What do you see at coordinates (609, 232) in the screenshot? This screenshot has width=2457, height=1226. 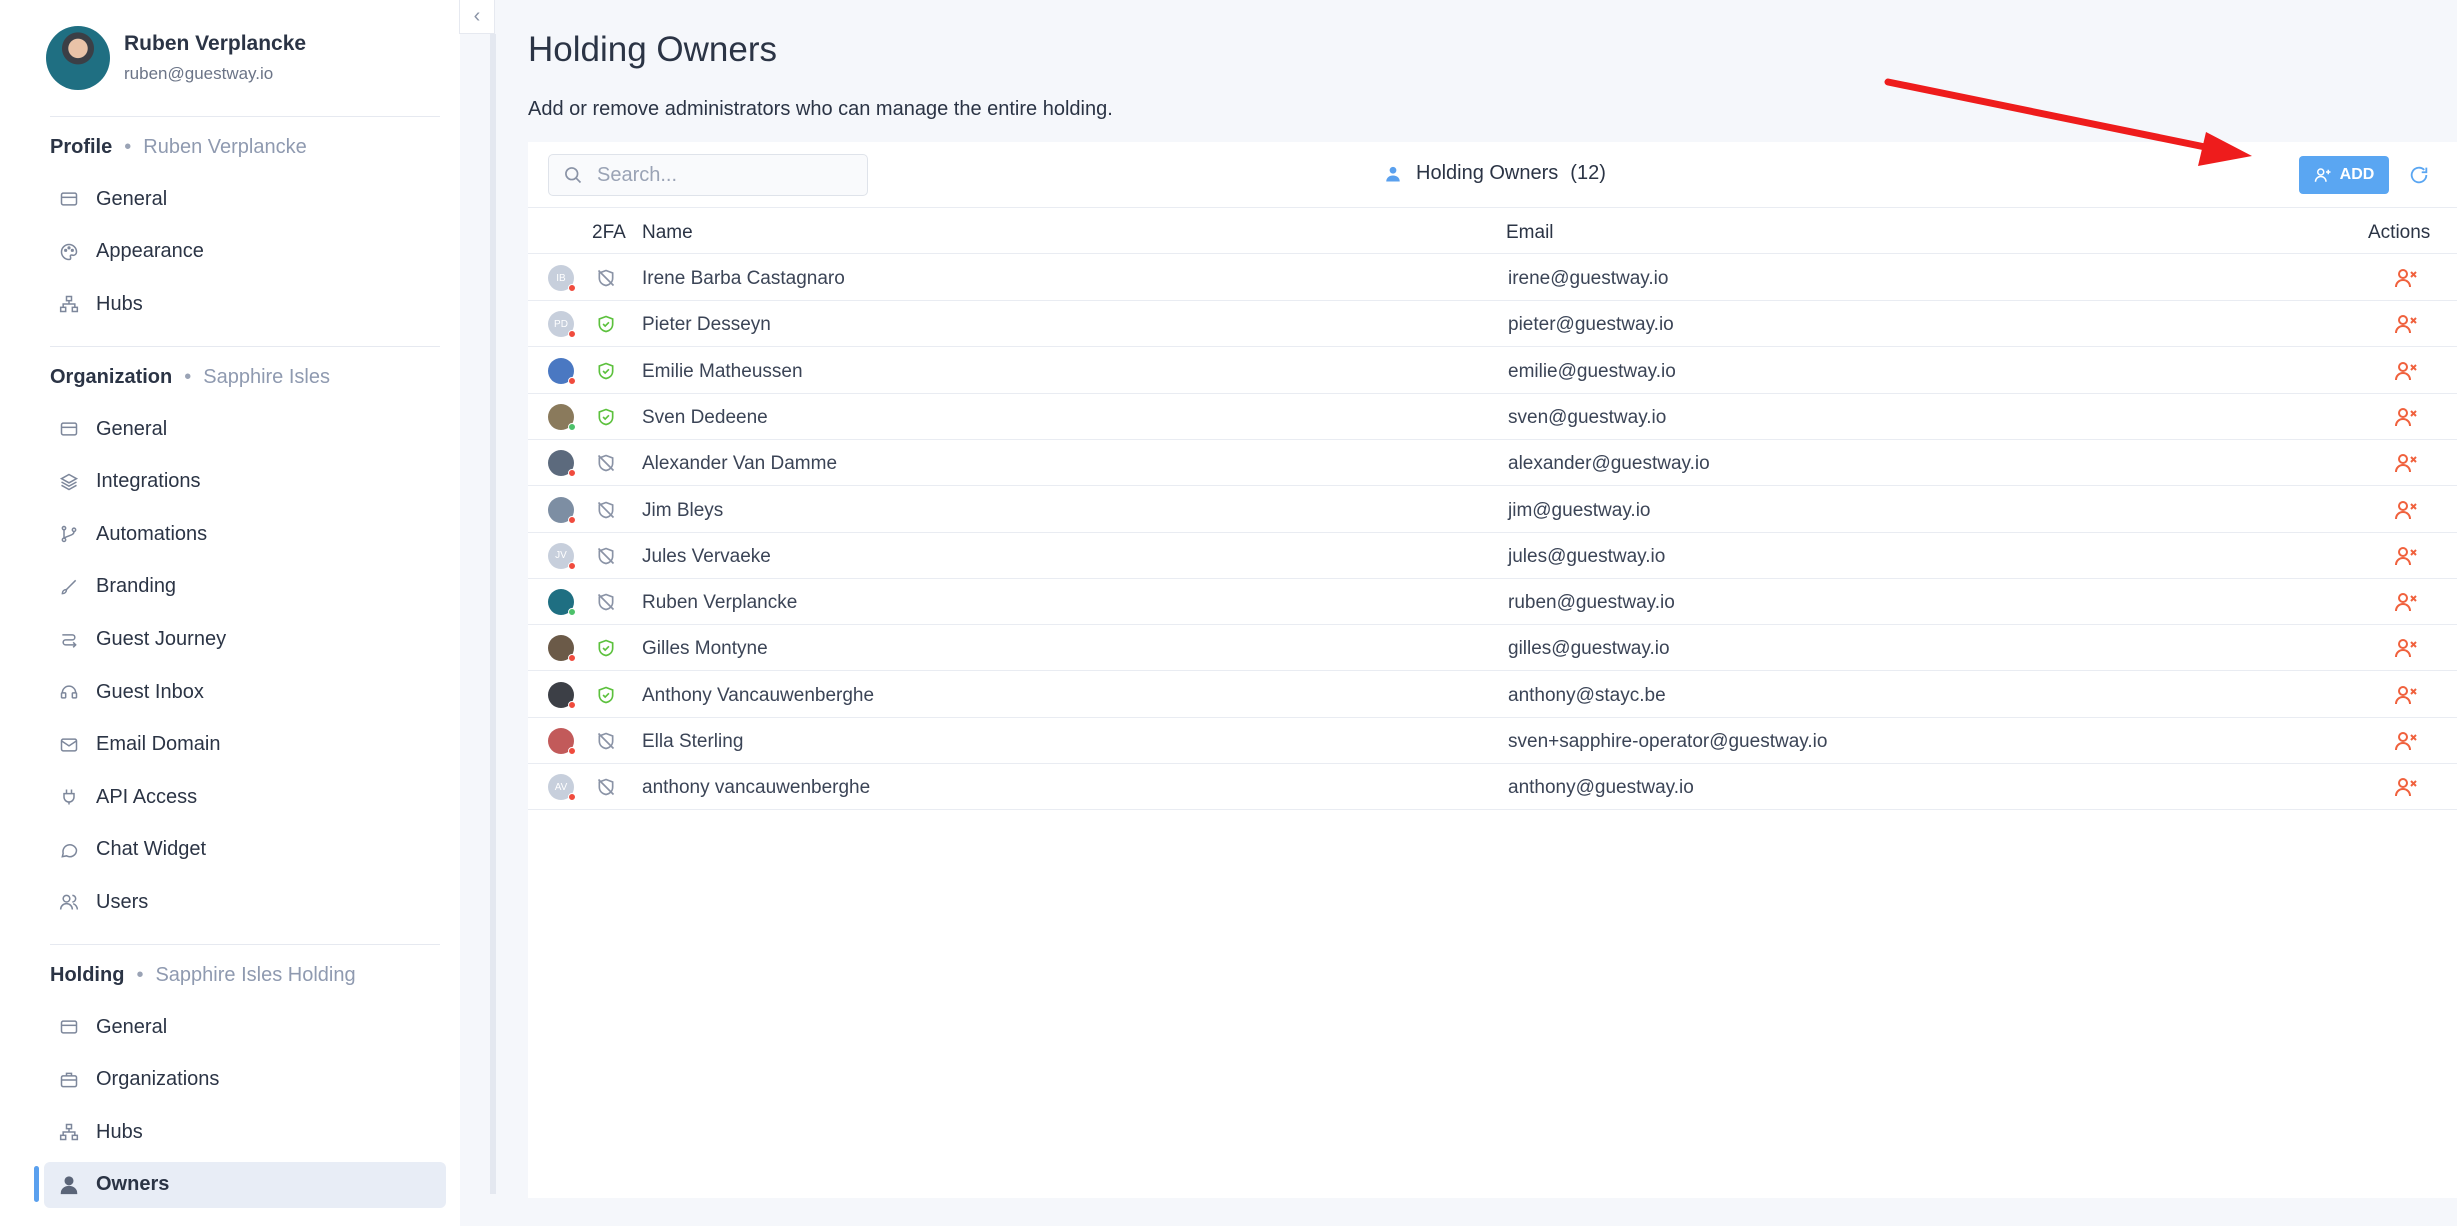 I see `column-2fa: 2FA` at bounding box center [609, 232].